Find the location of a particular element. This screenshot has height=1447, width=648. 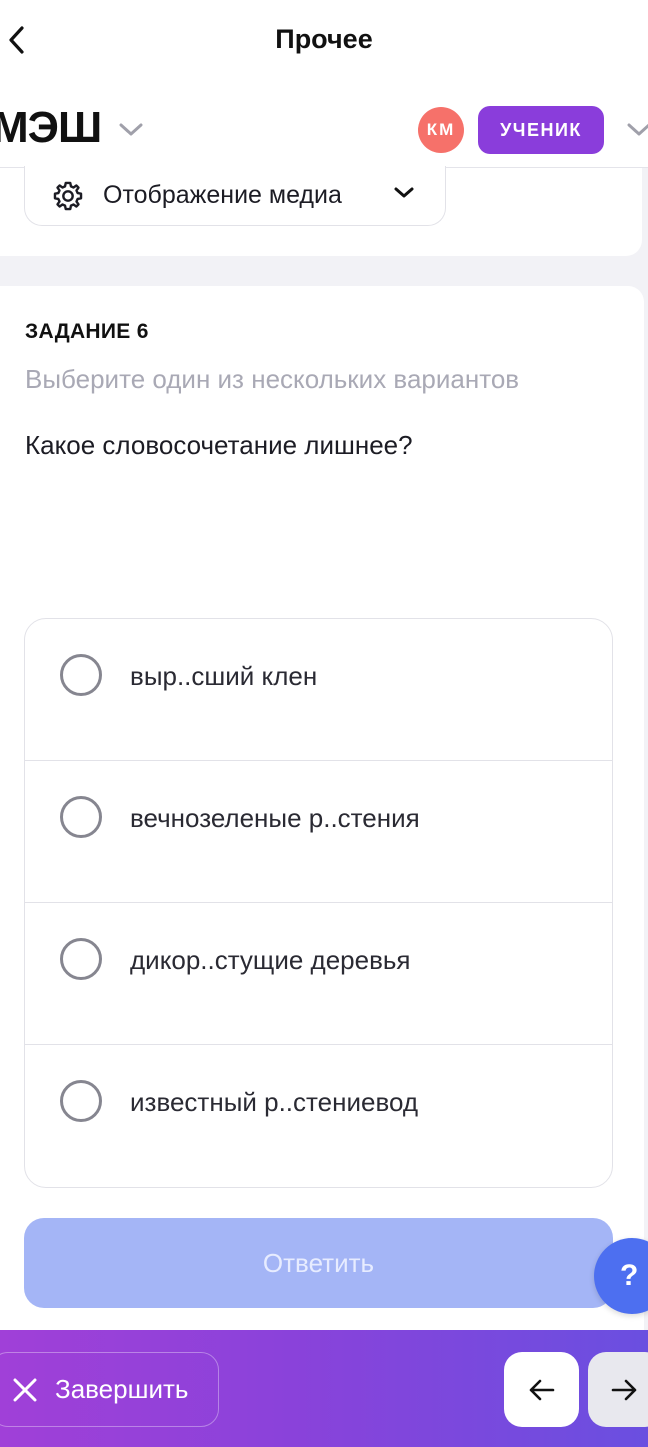

previous-task-card: Отображение медиа is located at coordinates (321, 211).